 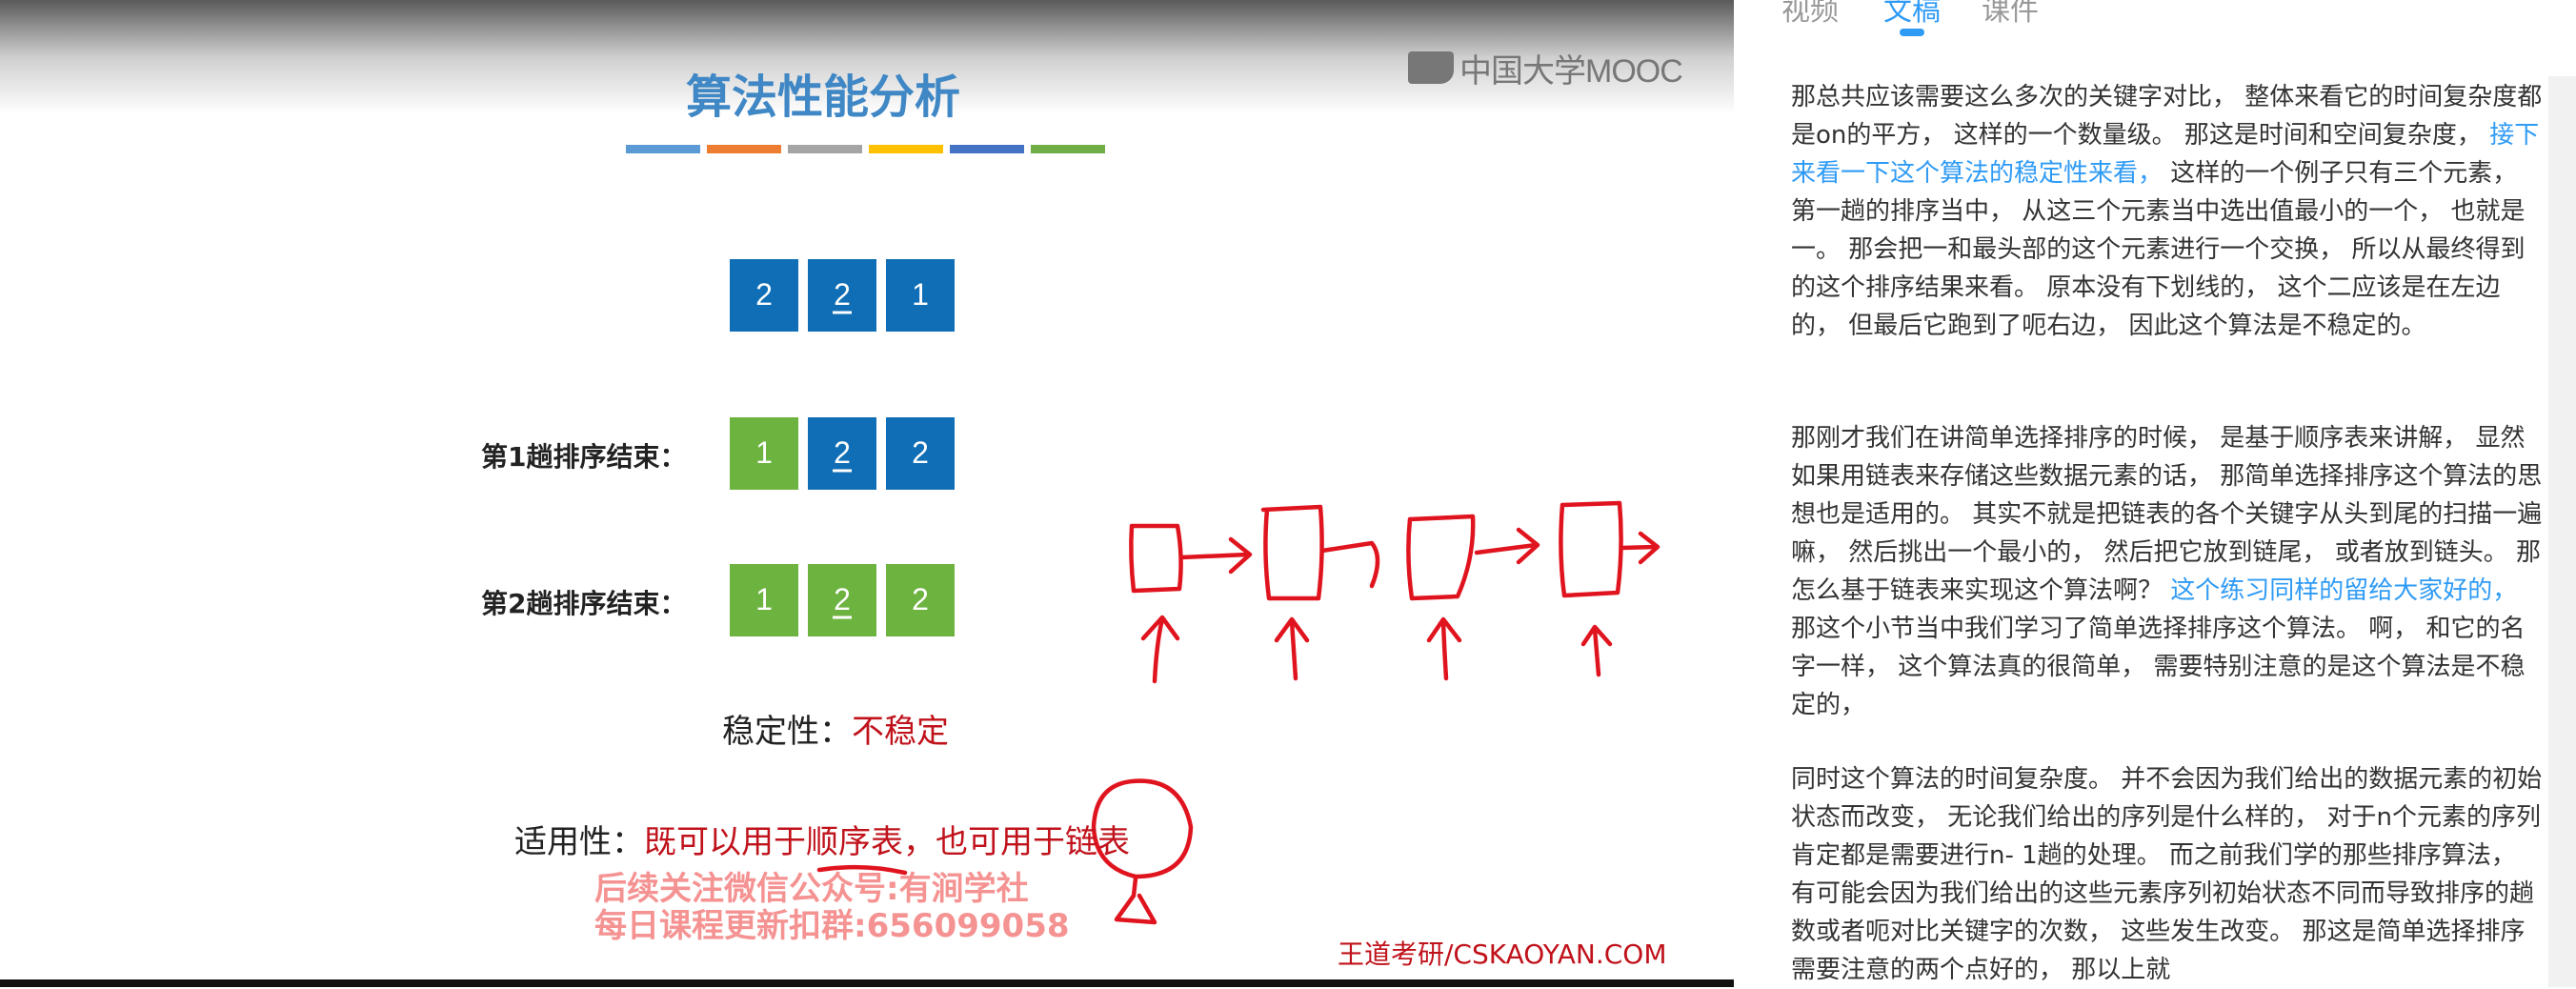 What do you see at coordinates (832, 926) in the screenshot?
I see `watermark-line-2: 每日课程更新扣群:656099058` at bounding box center [832, 926].